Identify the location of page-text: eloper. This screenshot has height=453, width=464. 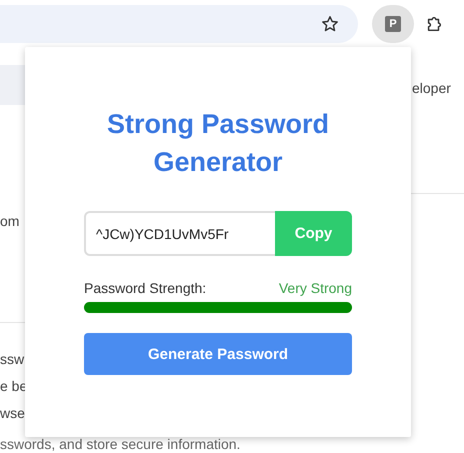
(431, 88).